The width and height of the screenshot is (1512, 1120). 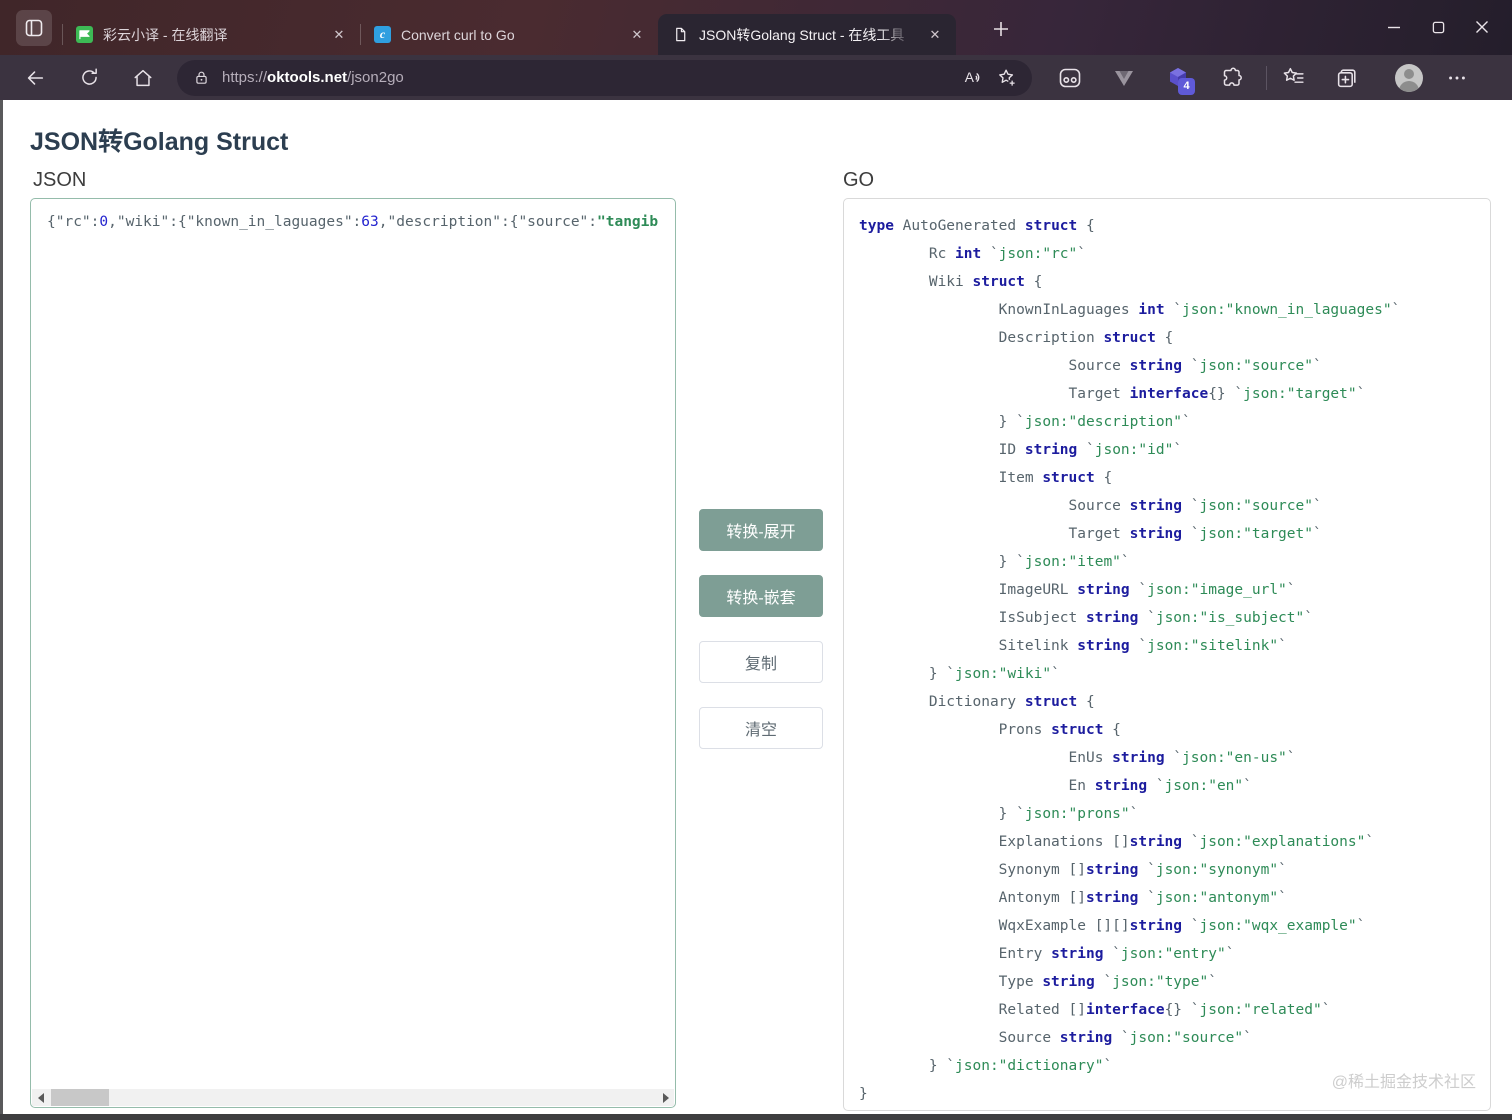 What do you see at coordinates (458, 34) in the screenshot?
I see `tab-title: Convert curl to Go` at bounding box center [458, 34].